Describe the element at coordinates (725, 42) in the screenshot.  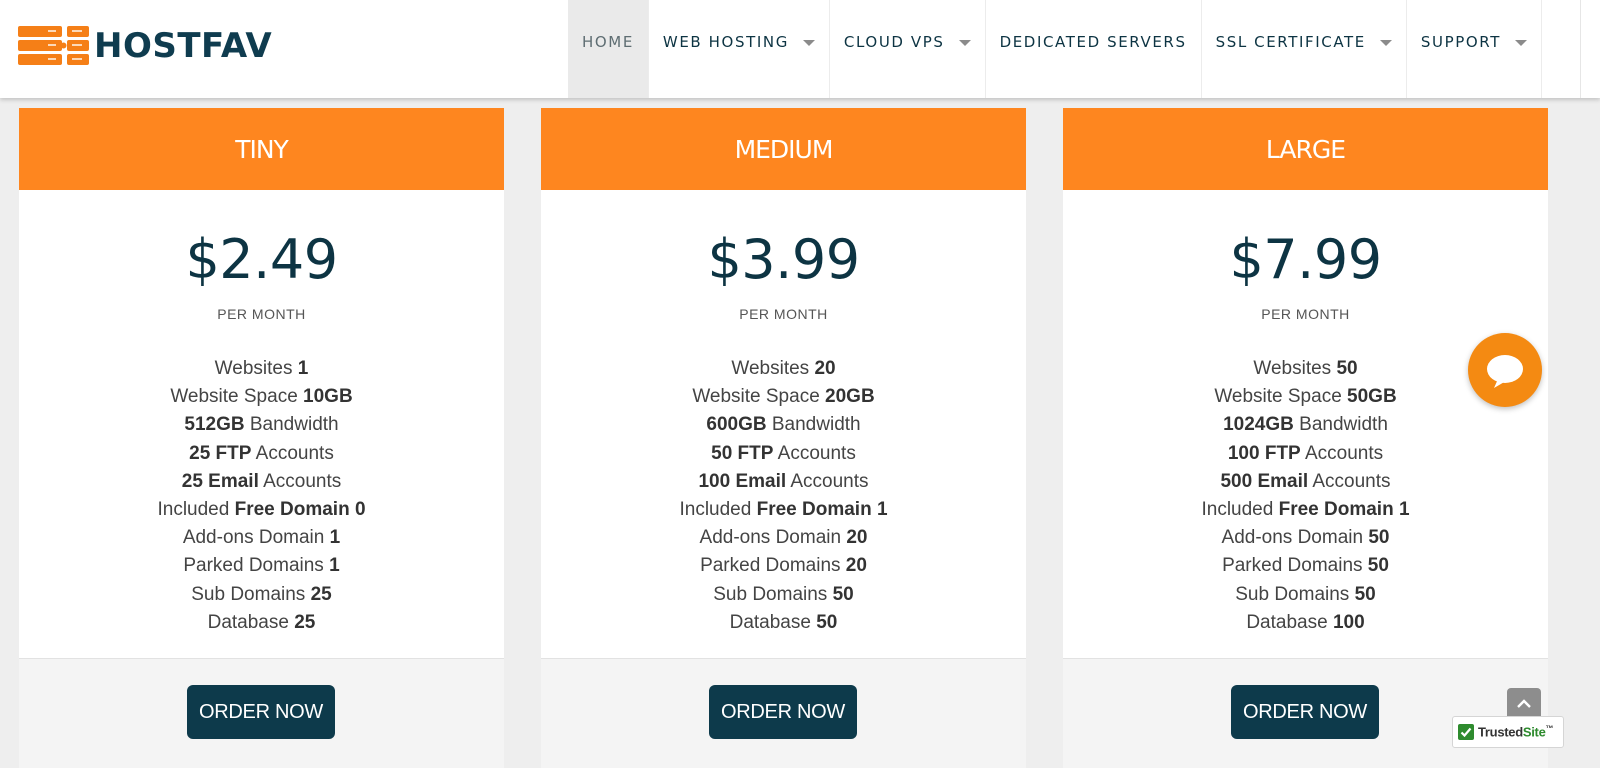
I see `nav-item-label: WEB HOSTING` at that location.